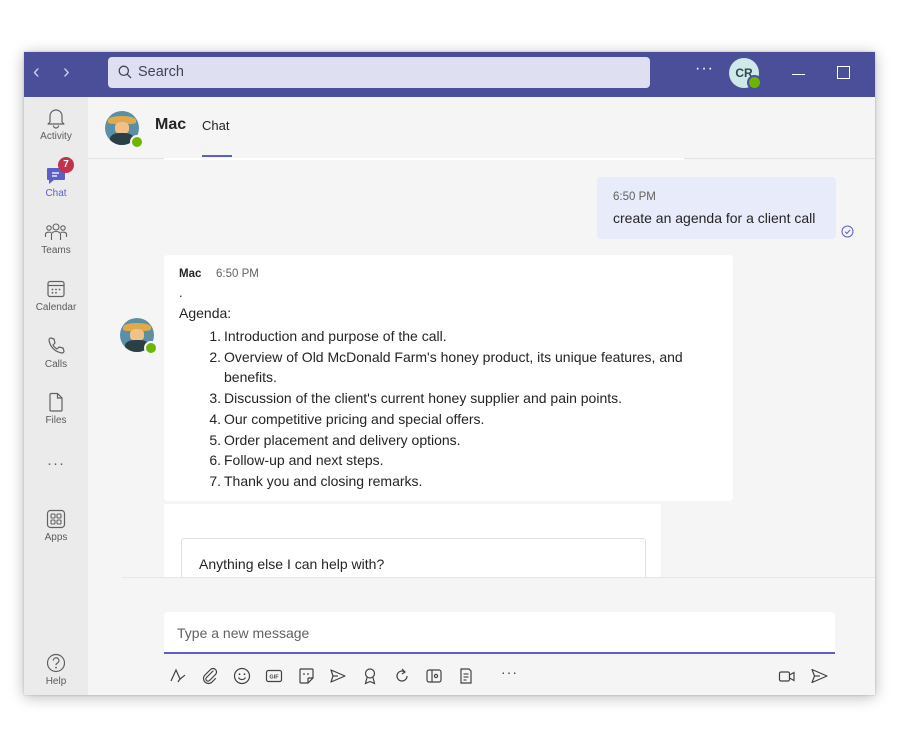 This screenshot has height=750, width=900. What do you see at coordinates (56, 537) in the screenshot?
I see `rail-label-apps: Apps` at bounding box center [56, 537].